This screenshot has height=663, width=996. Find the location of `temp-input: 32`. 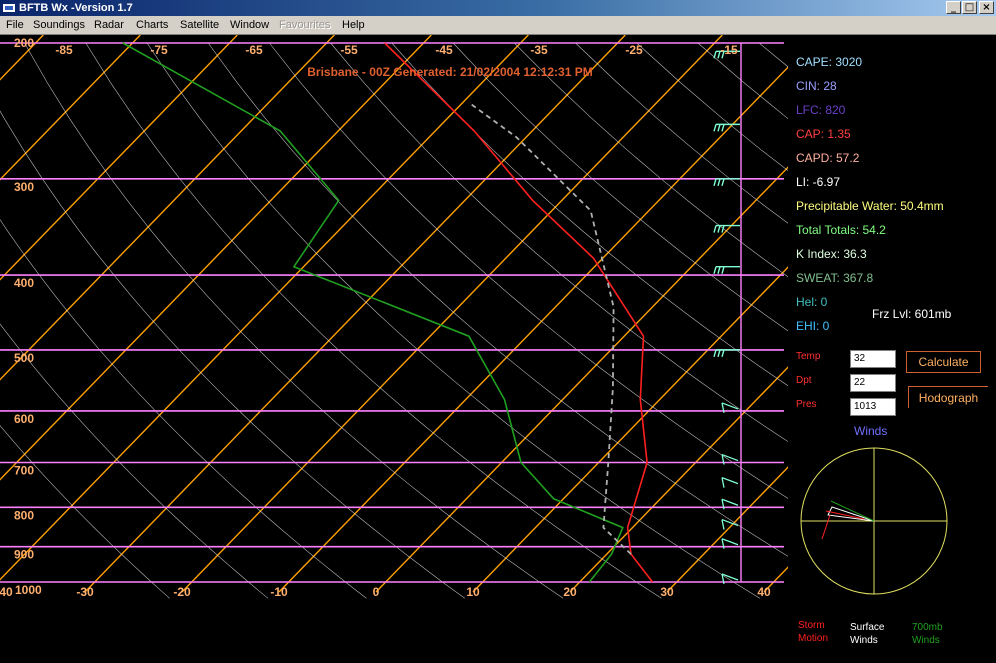

temp-input: 32 is located at coordinates (873, 359).